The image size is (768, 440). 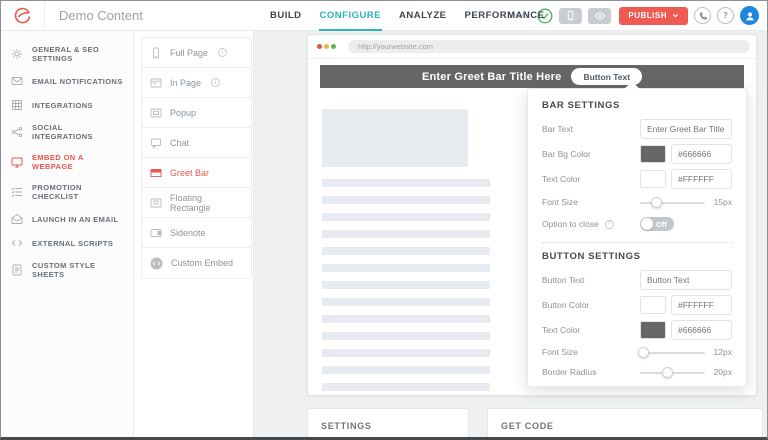 What do you see at coordinates (560, 202) in the screenshot?
I see `bar-font-size-label: Font Size` at bounding box center [560, 202].